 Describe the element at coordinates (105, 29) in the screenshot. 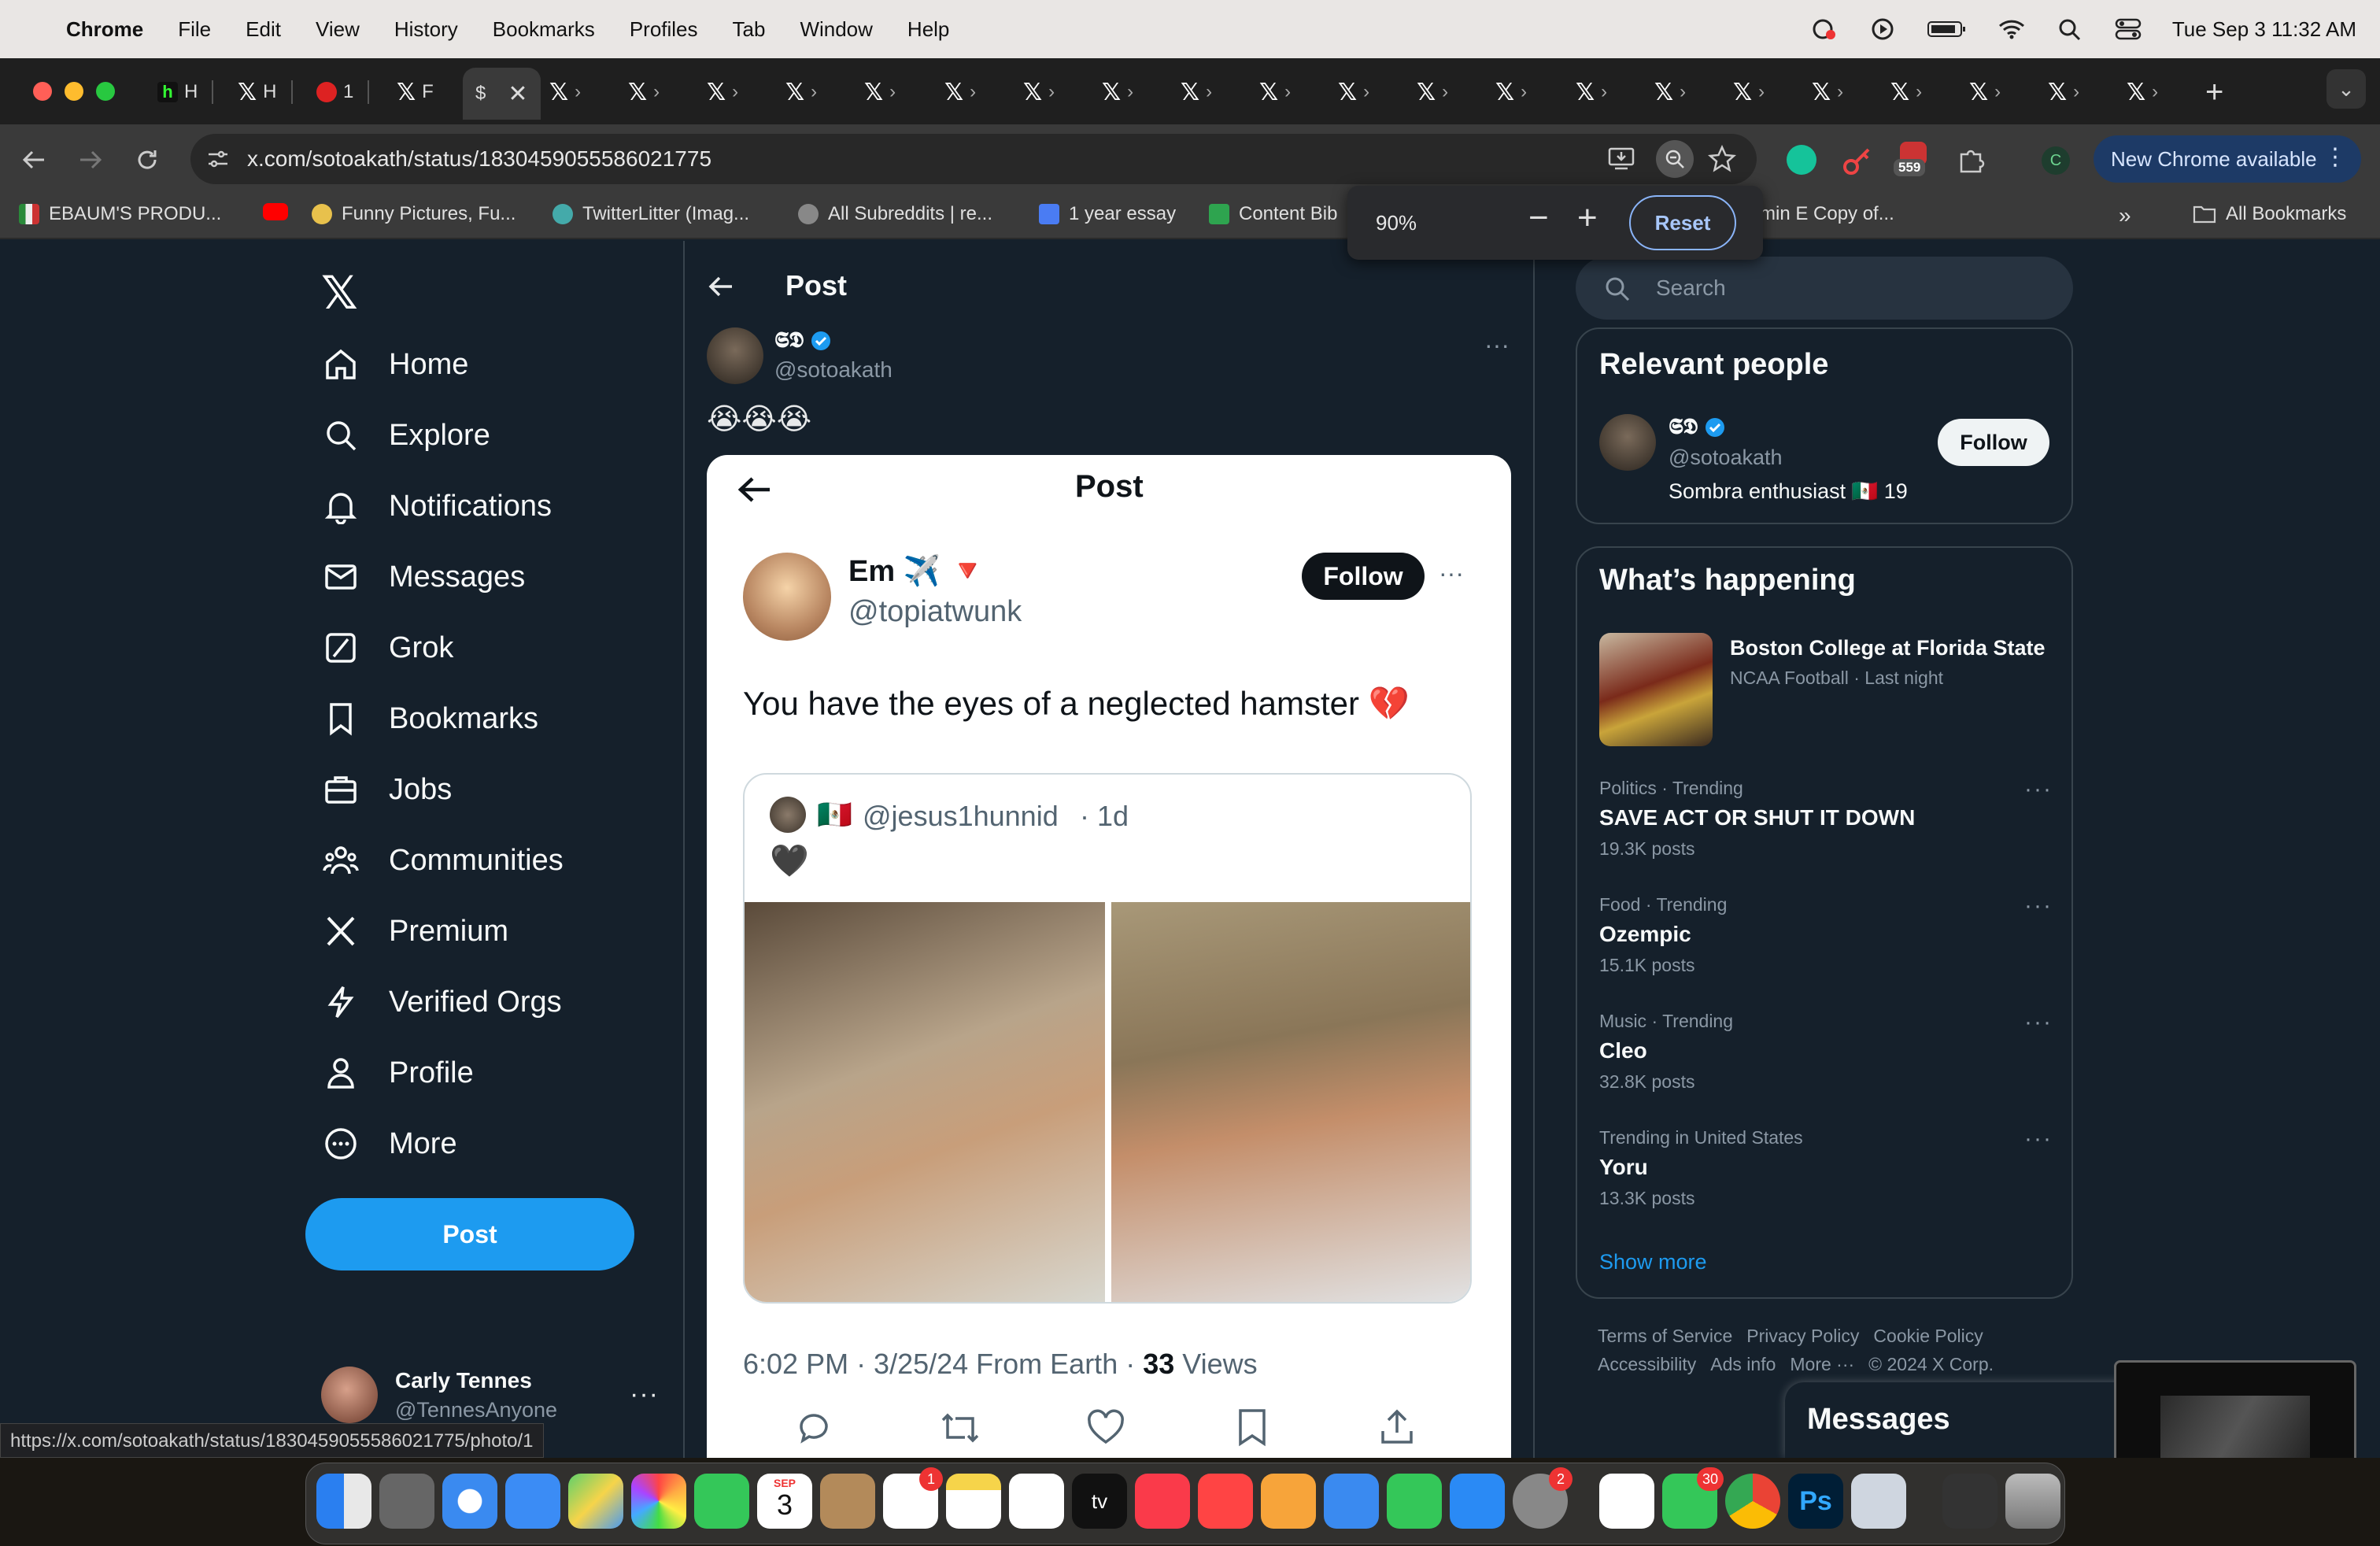

I see `menu-app-name: Chrome` at that location.